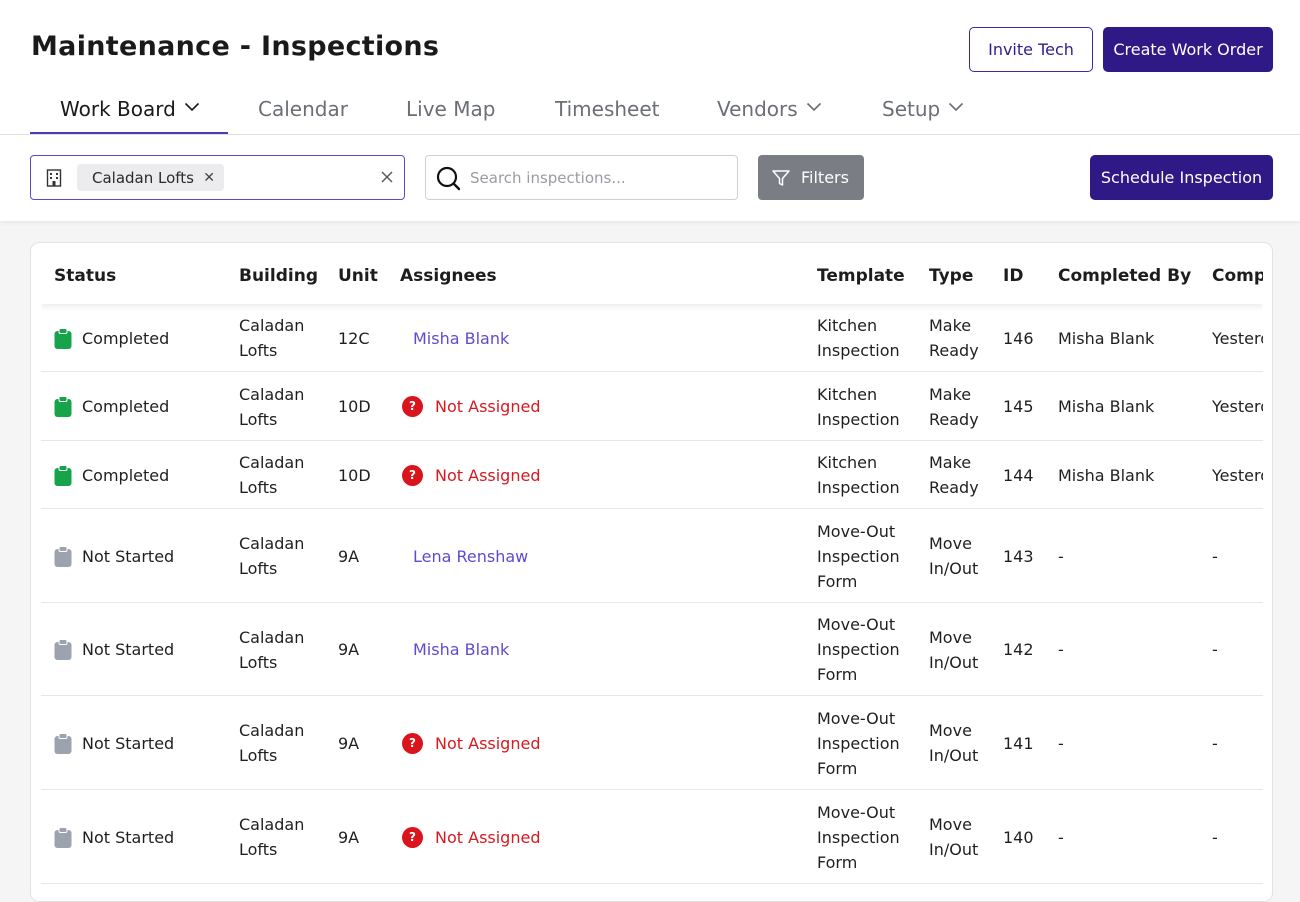 The width and height of the screenshot is (1300, 902). I want to click on id-cell: 140, so click(1018, 837).